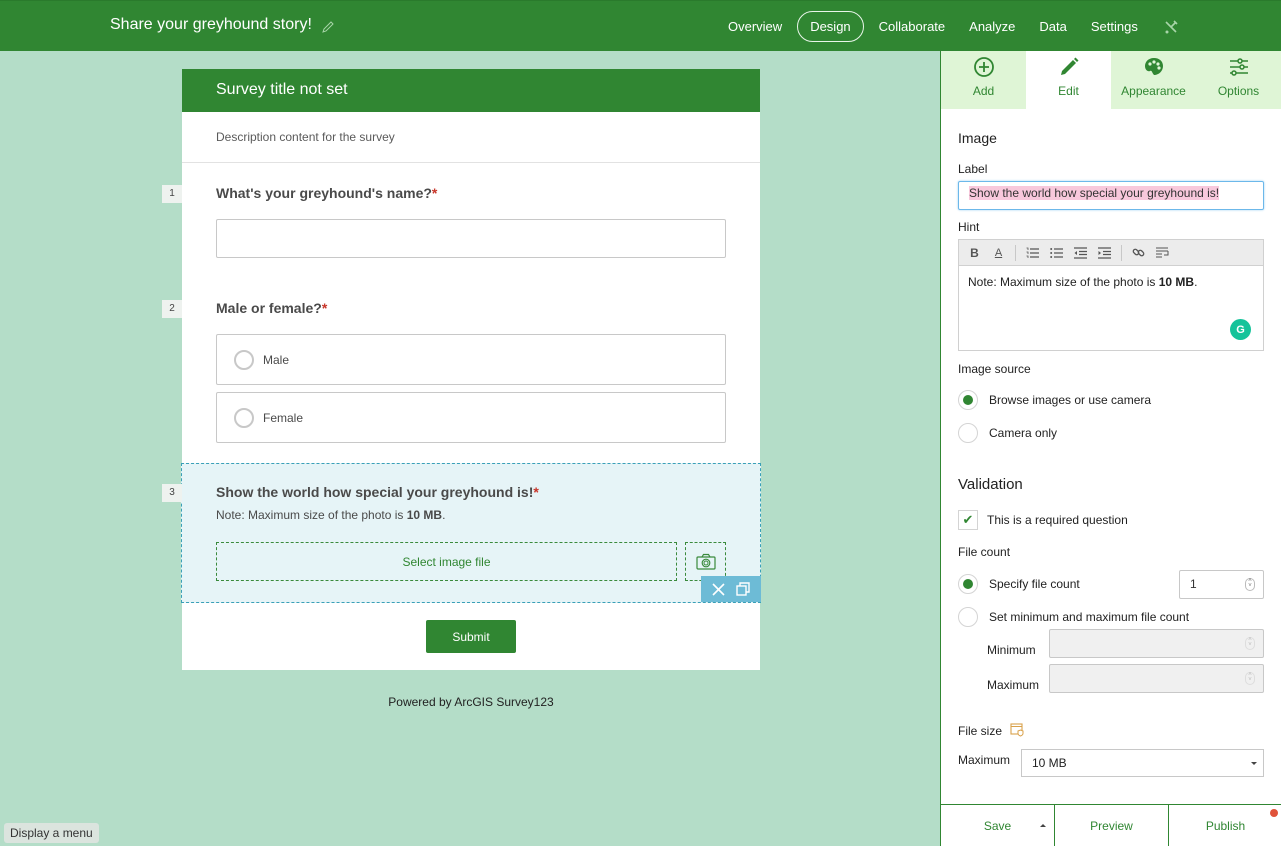 The width and height of the screenshot is (1281, 846). I want to click on specify-file-count-option: Specify file count, so click(1019, 584).